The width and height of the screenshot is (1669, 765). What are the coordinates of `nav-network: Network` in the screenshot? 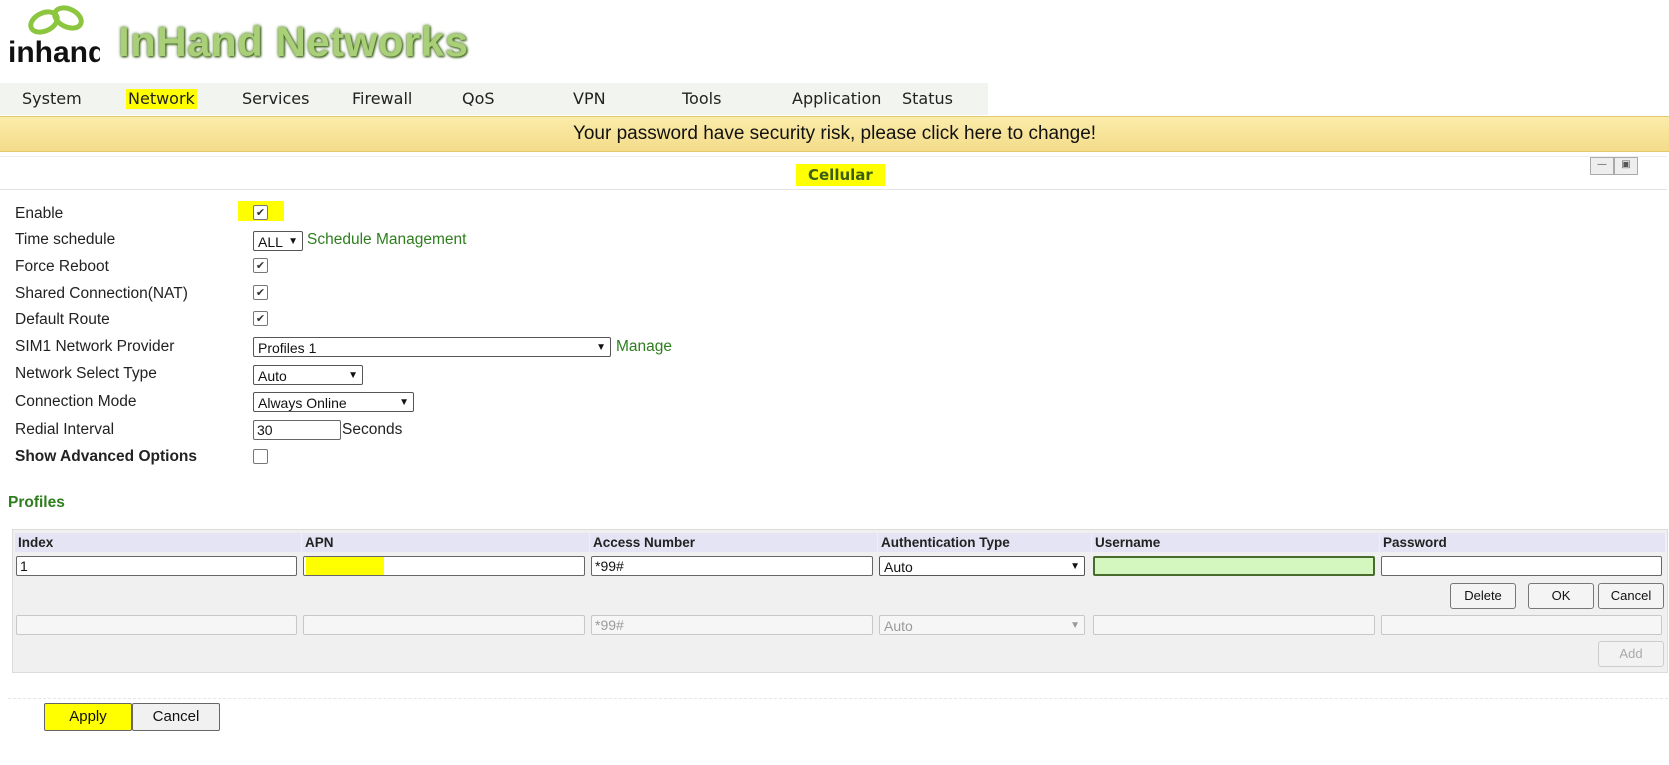 It's located at (161, 99).